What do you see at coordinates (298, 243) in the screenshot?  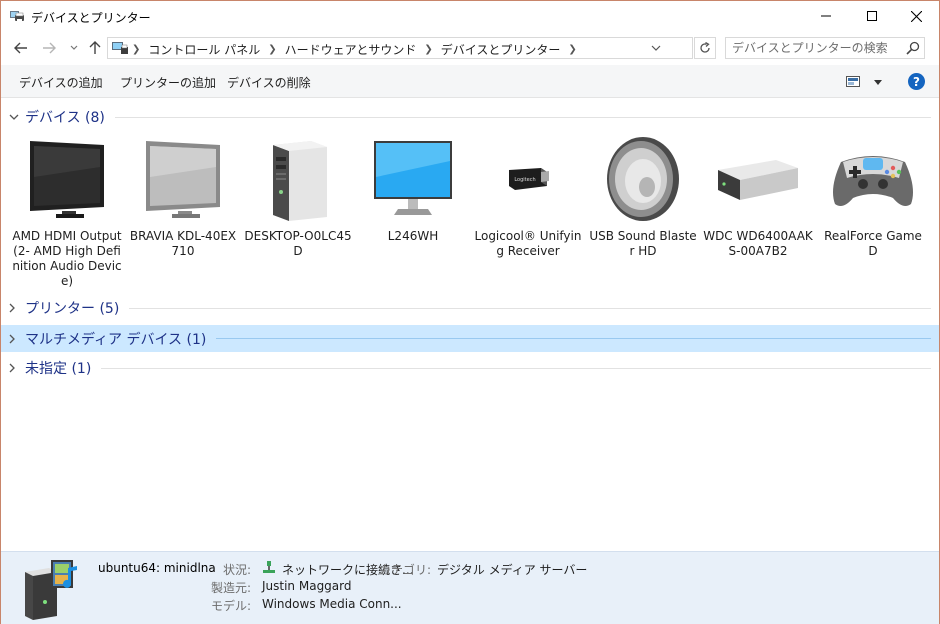 I see `device-name: DESKTOP-O0LC45D` at bounding box center [298, 243].